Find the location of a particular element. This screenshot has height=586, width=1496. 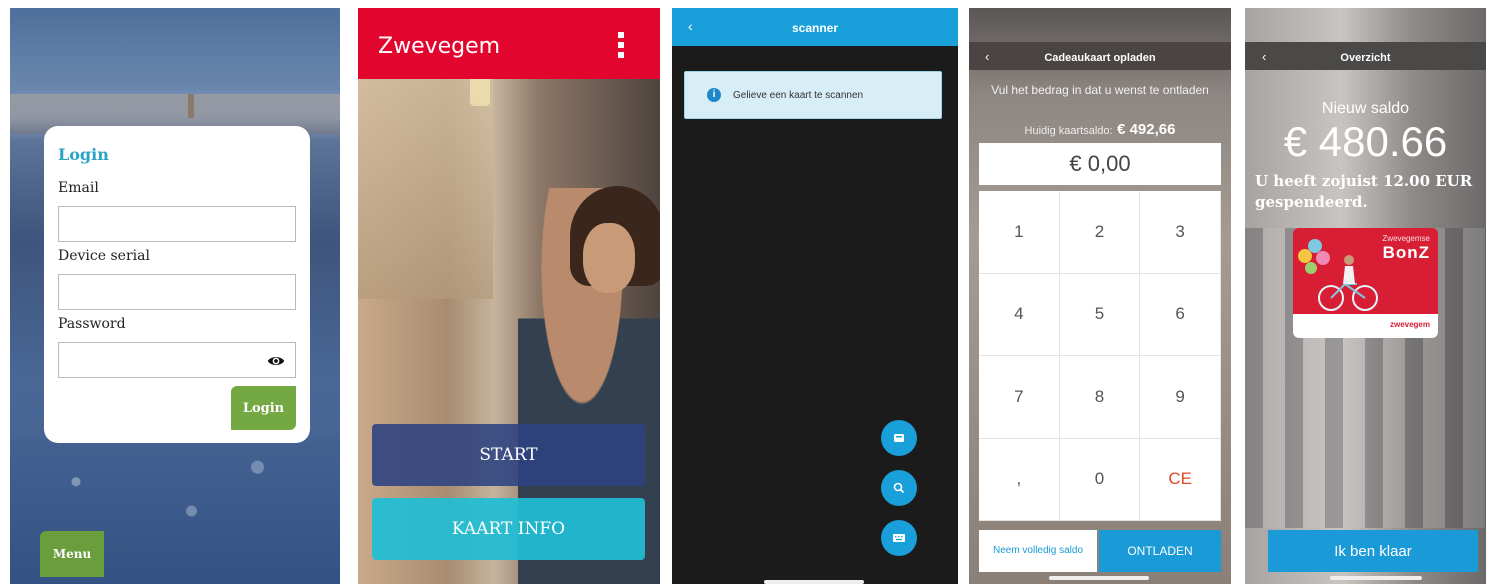

card-brand: Zwevegemse BonZ is located at coordinates (1406, 248).